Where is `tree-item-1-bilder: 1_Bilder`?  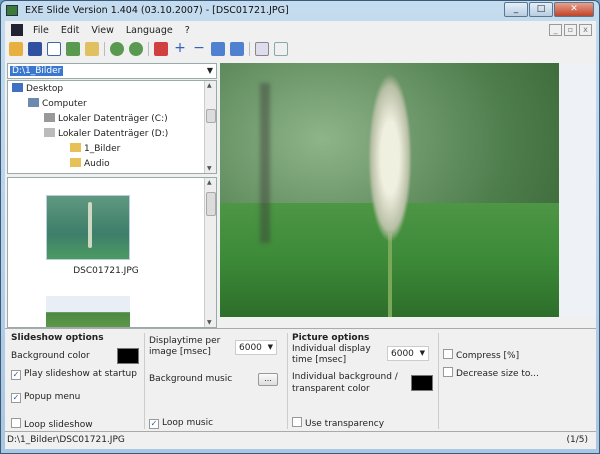
tree-item-1-bilder: 1_Bilder is located at coordinates (95, 148).